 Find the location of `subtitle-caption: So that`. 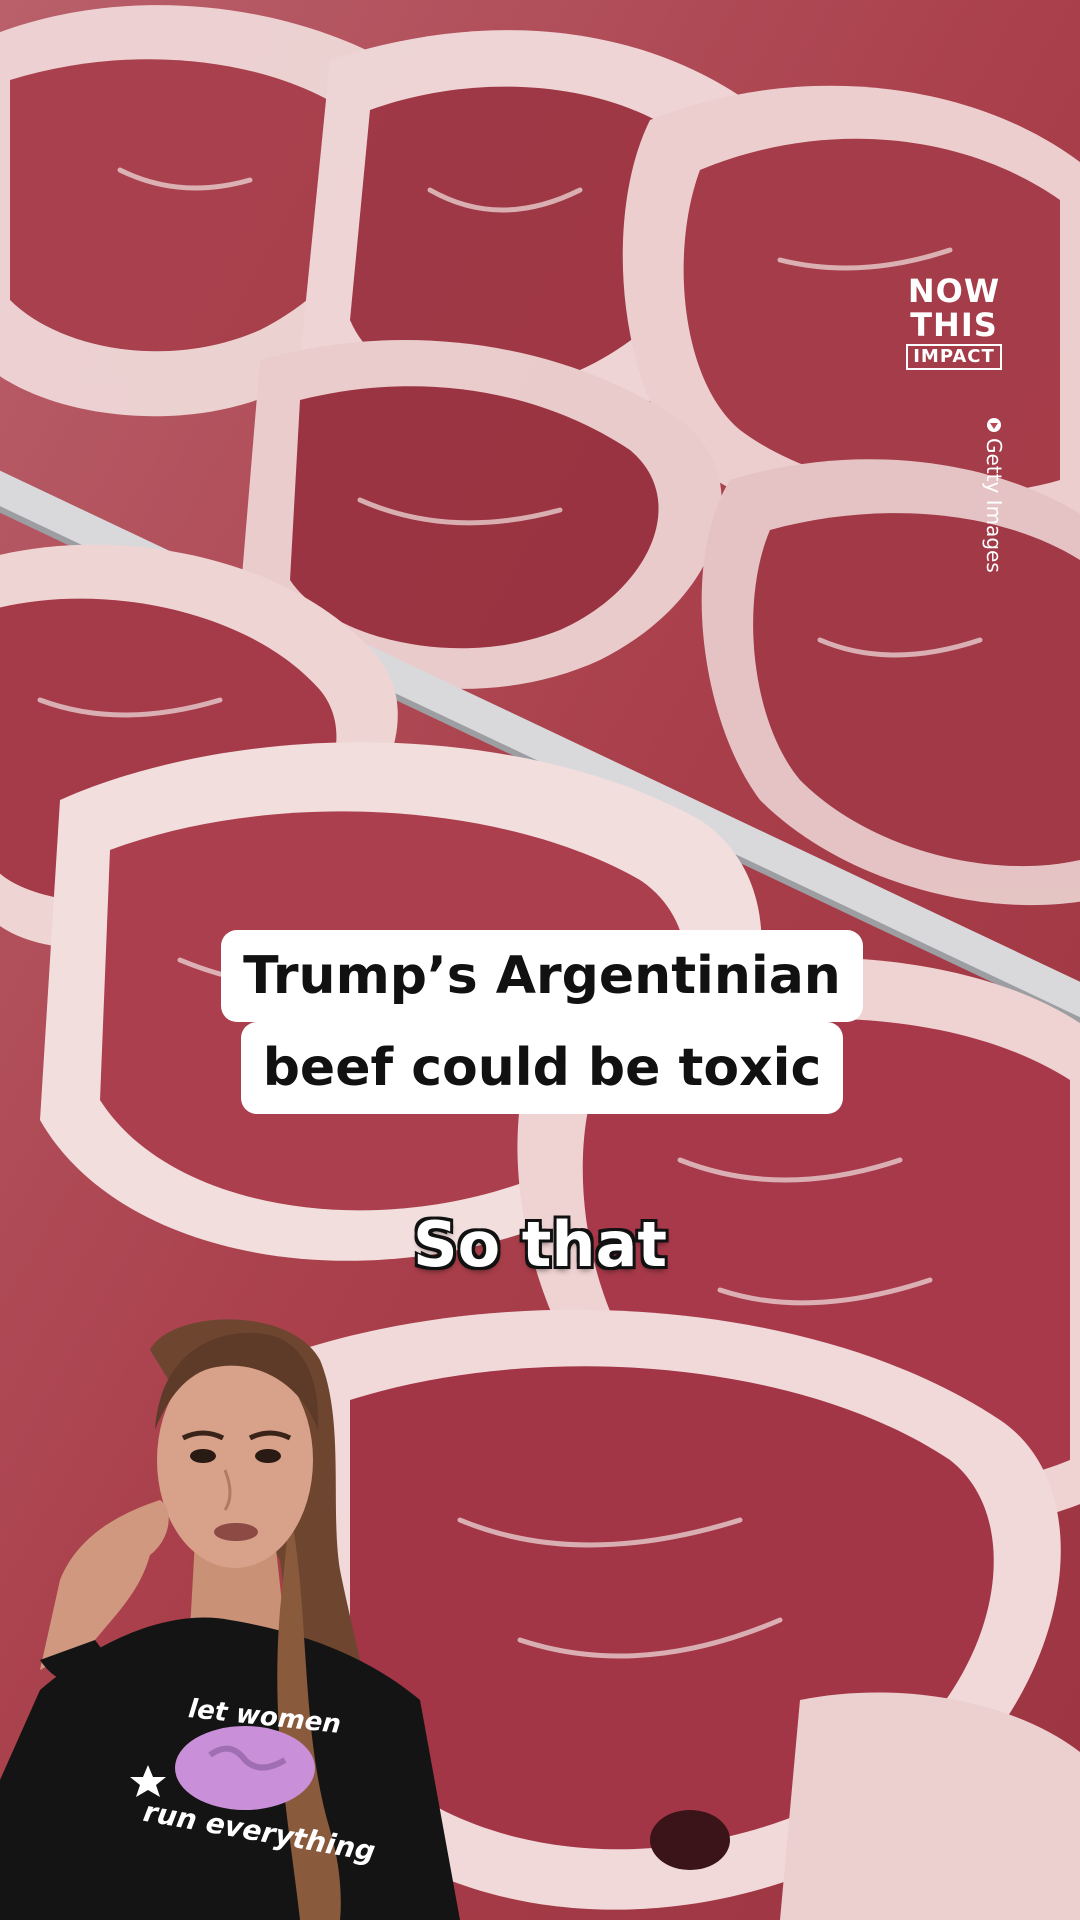

subtitle-caption: So that is located at coordinates (540, 1244).